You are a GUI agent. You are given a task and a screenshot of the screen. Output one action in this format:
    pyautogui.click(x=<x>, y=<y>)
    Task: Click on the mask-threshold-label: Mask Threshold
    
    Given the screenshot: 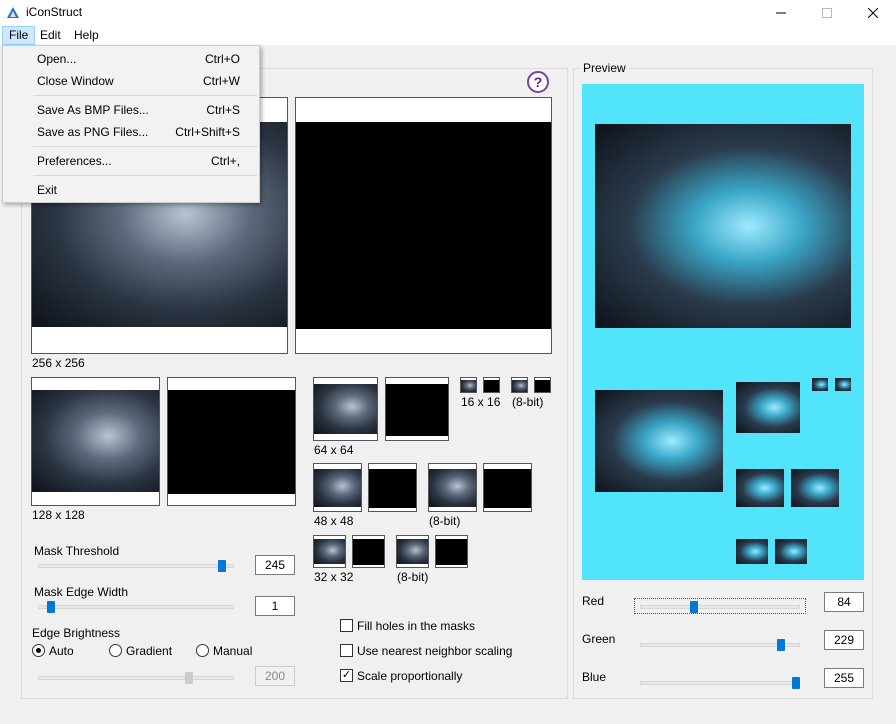 What is the action you would take?
    pyautogui.click(x=77, y=551)
    